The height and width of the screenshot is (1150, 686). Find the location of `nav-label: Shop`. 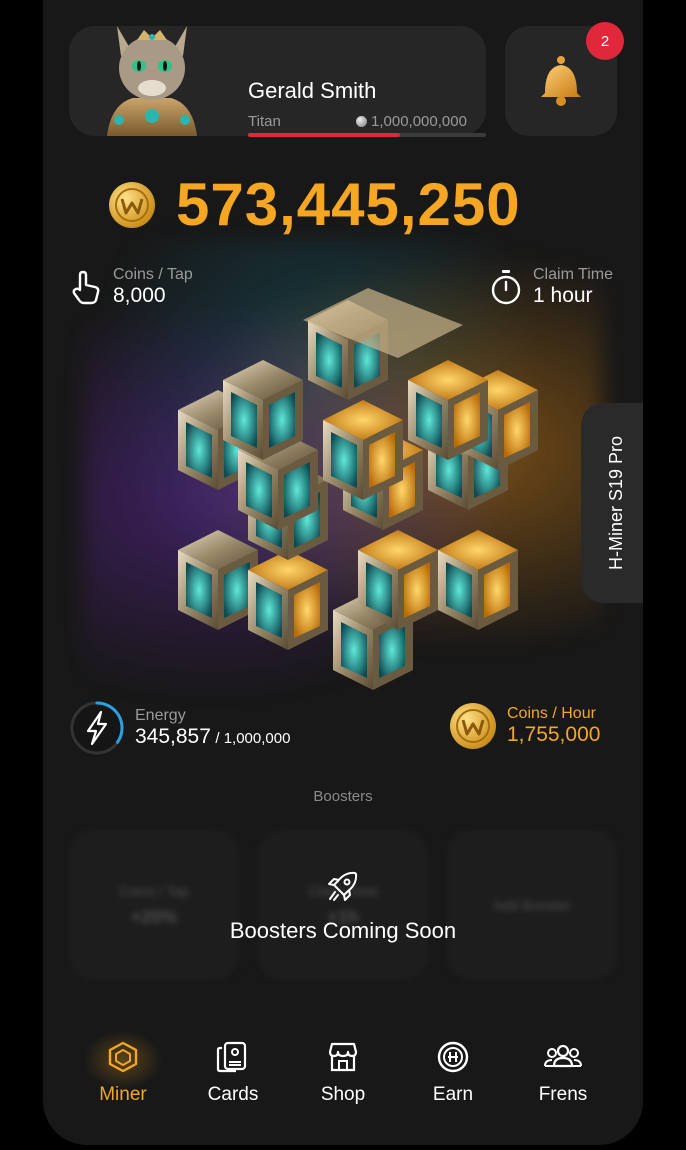

nav-label: Shop is located at coordinates (343, 1094).